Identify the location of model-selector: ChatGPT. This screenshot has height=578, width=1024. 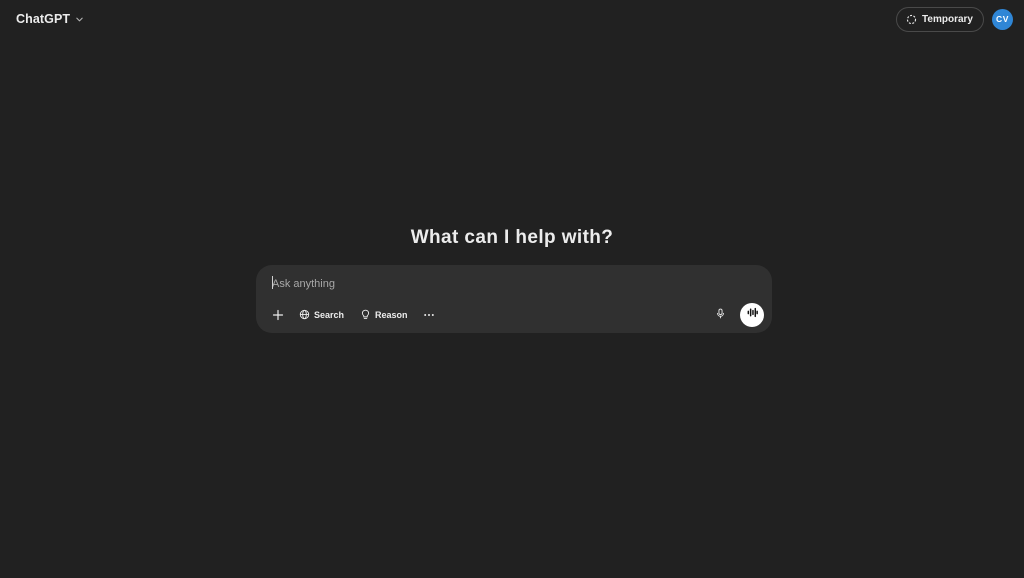
(50, 19).